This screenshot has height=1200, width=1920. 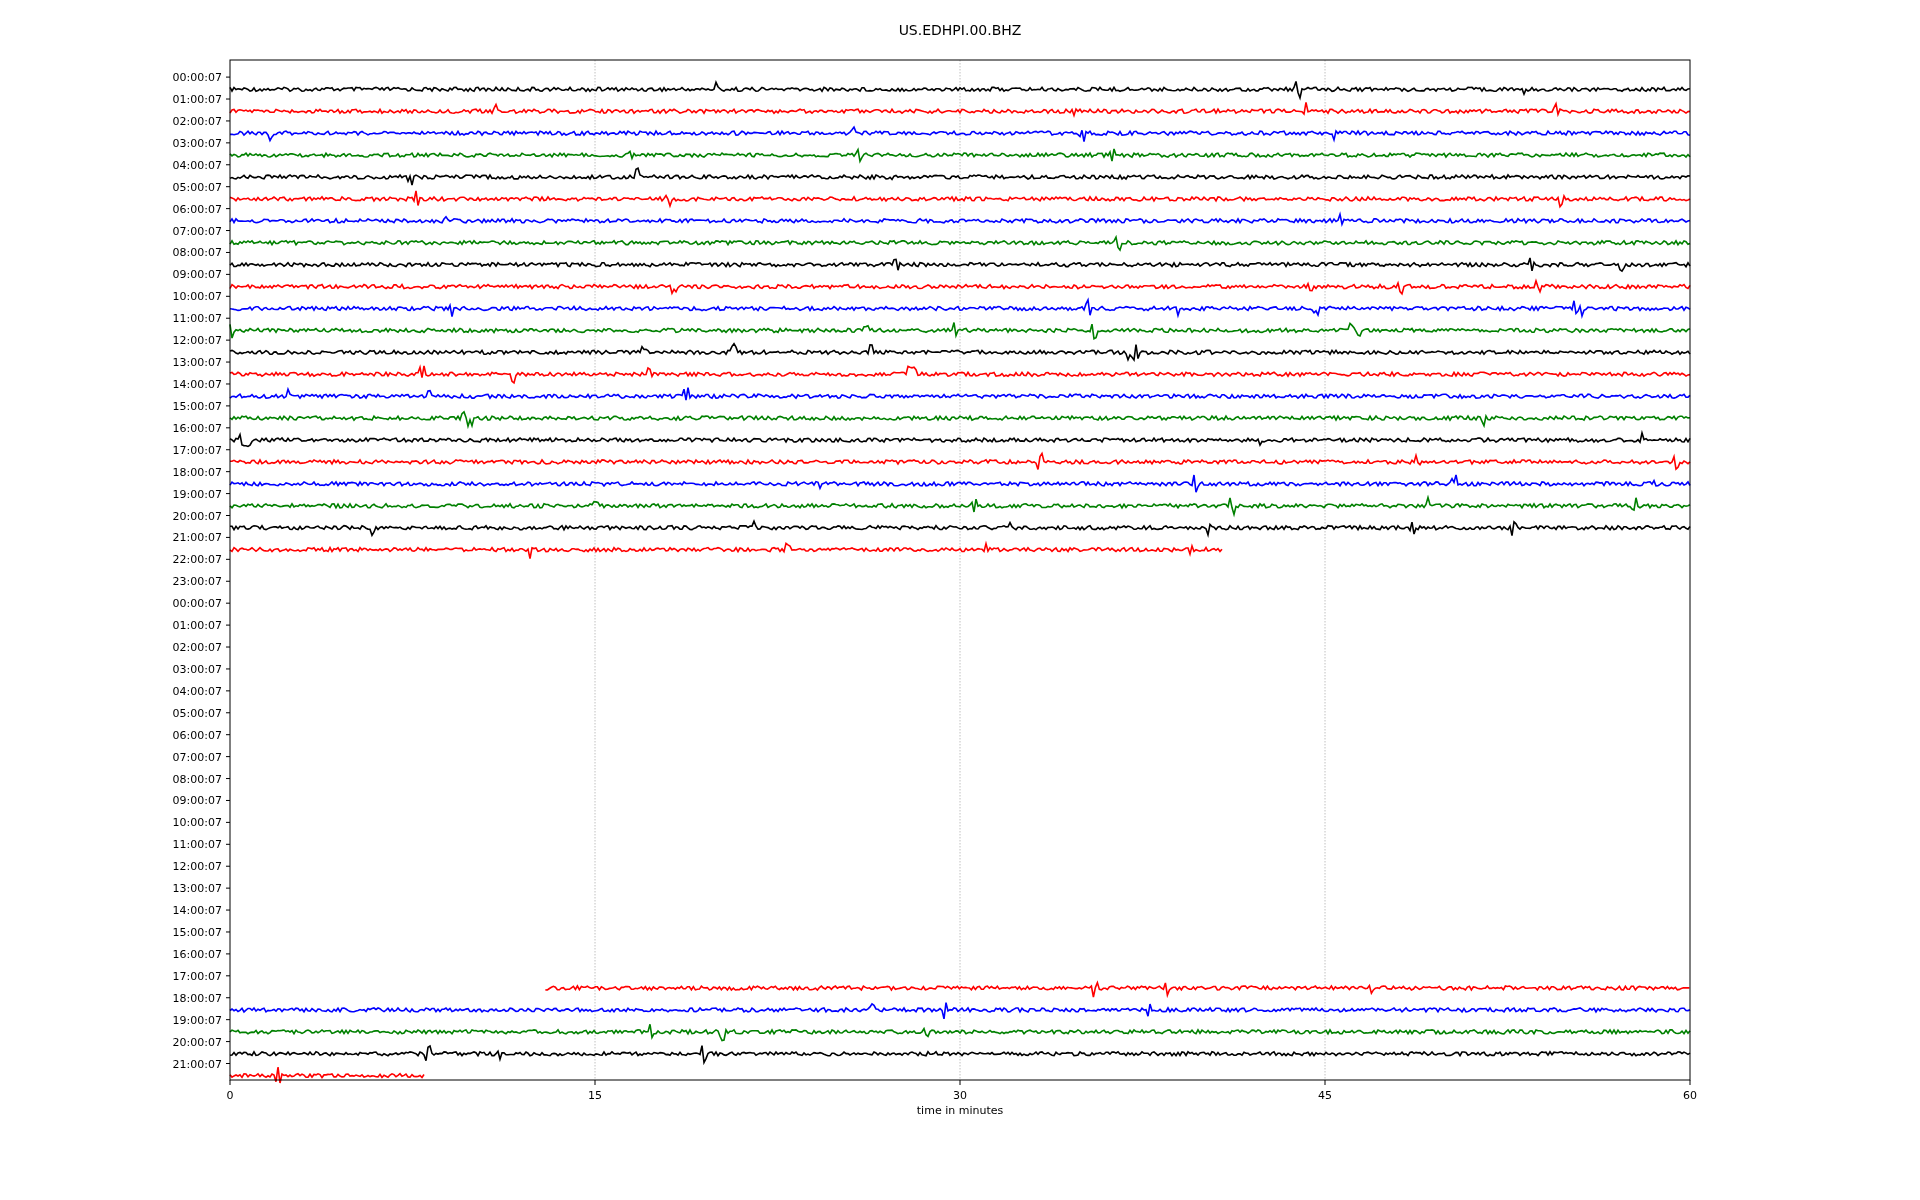 I want to click on minute-label: 0, so click(x=230, y=1095).